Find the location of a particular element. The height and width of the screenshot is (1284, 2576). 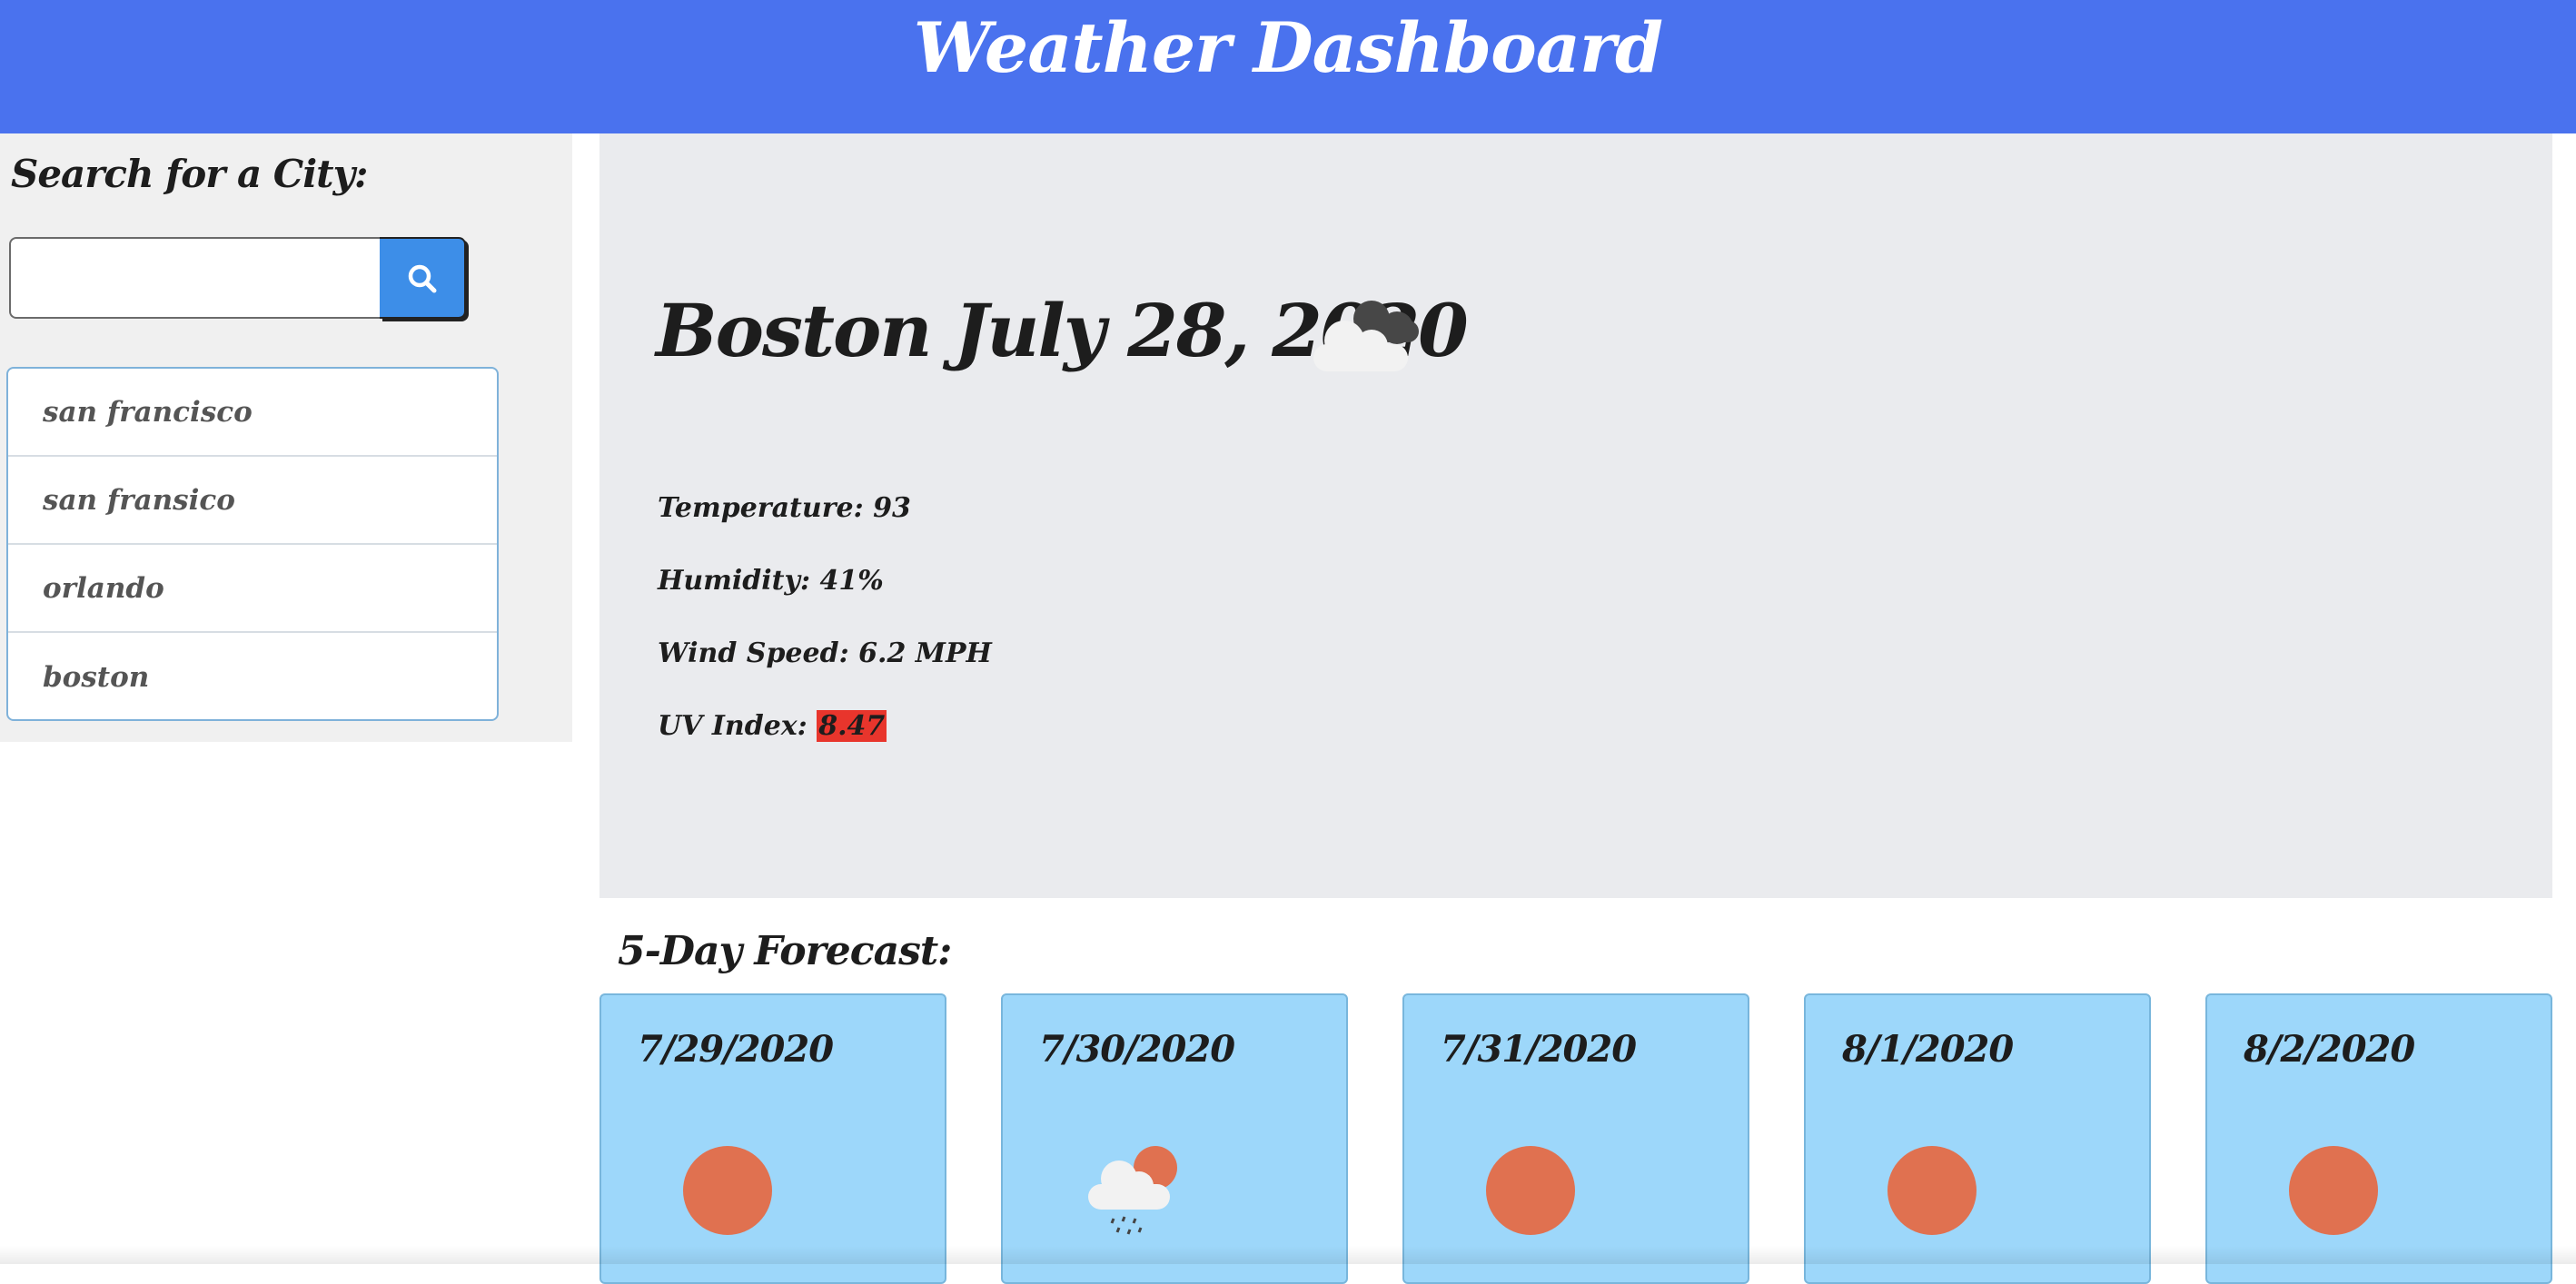

rain-sun-cloud-icon is located at coordinates (1132, 1190).